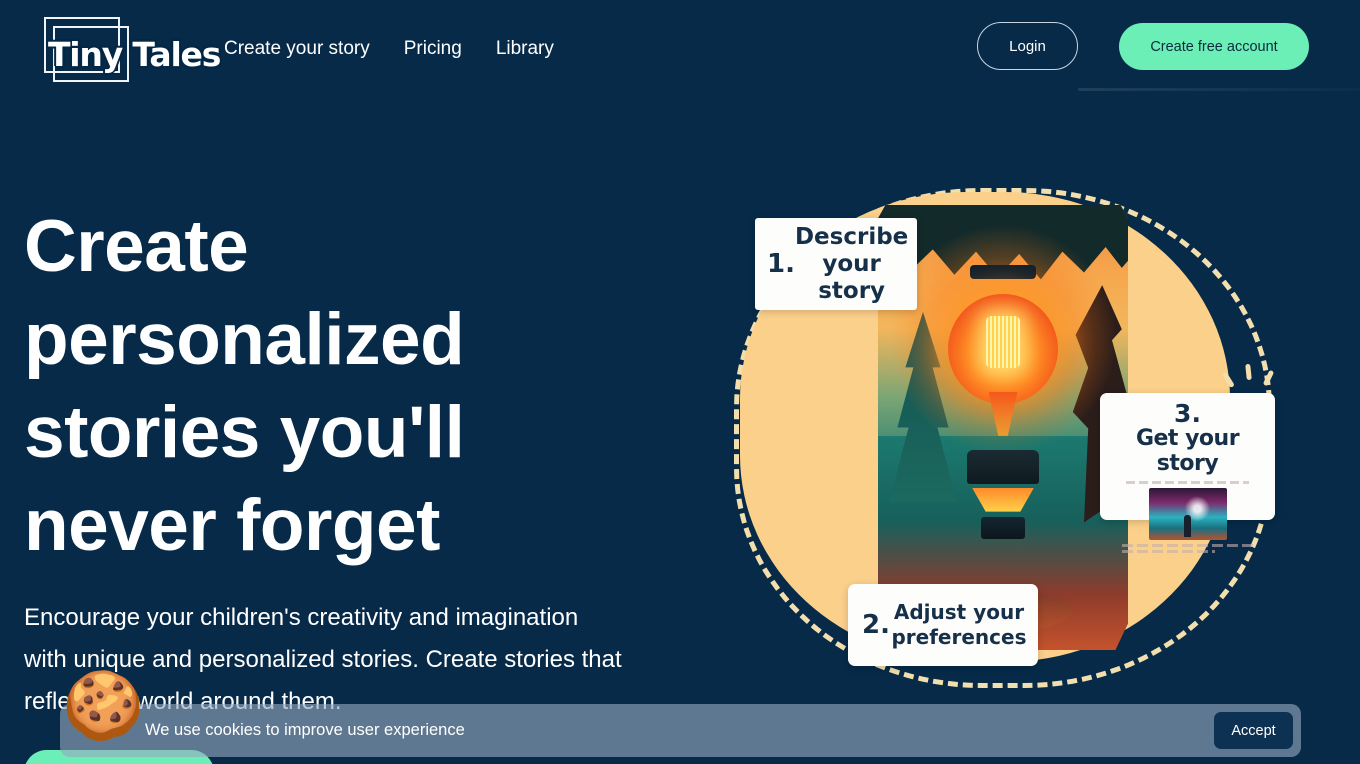 This screenshot has height=764, width=1360. Describe the element at coordinates (876, 624) in the screenshot. I see `step-2-number: 2.` at that location.